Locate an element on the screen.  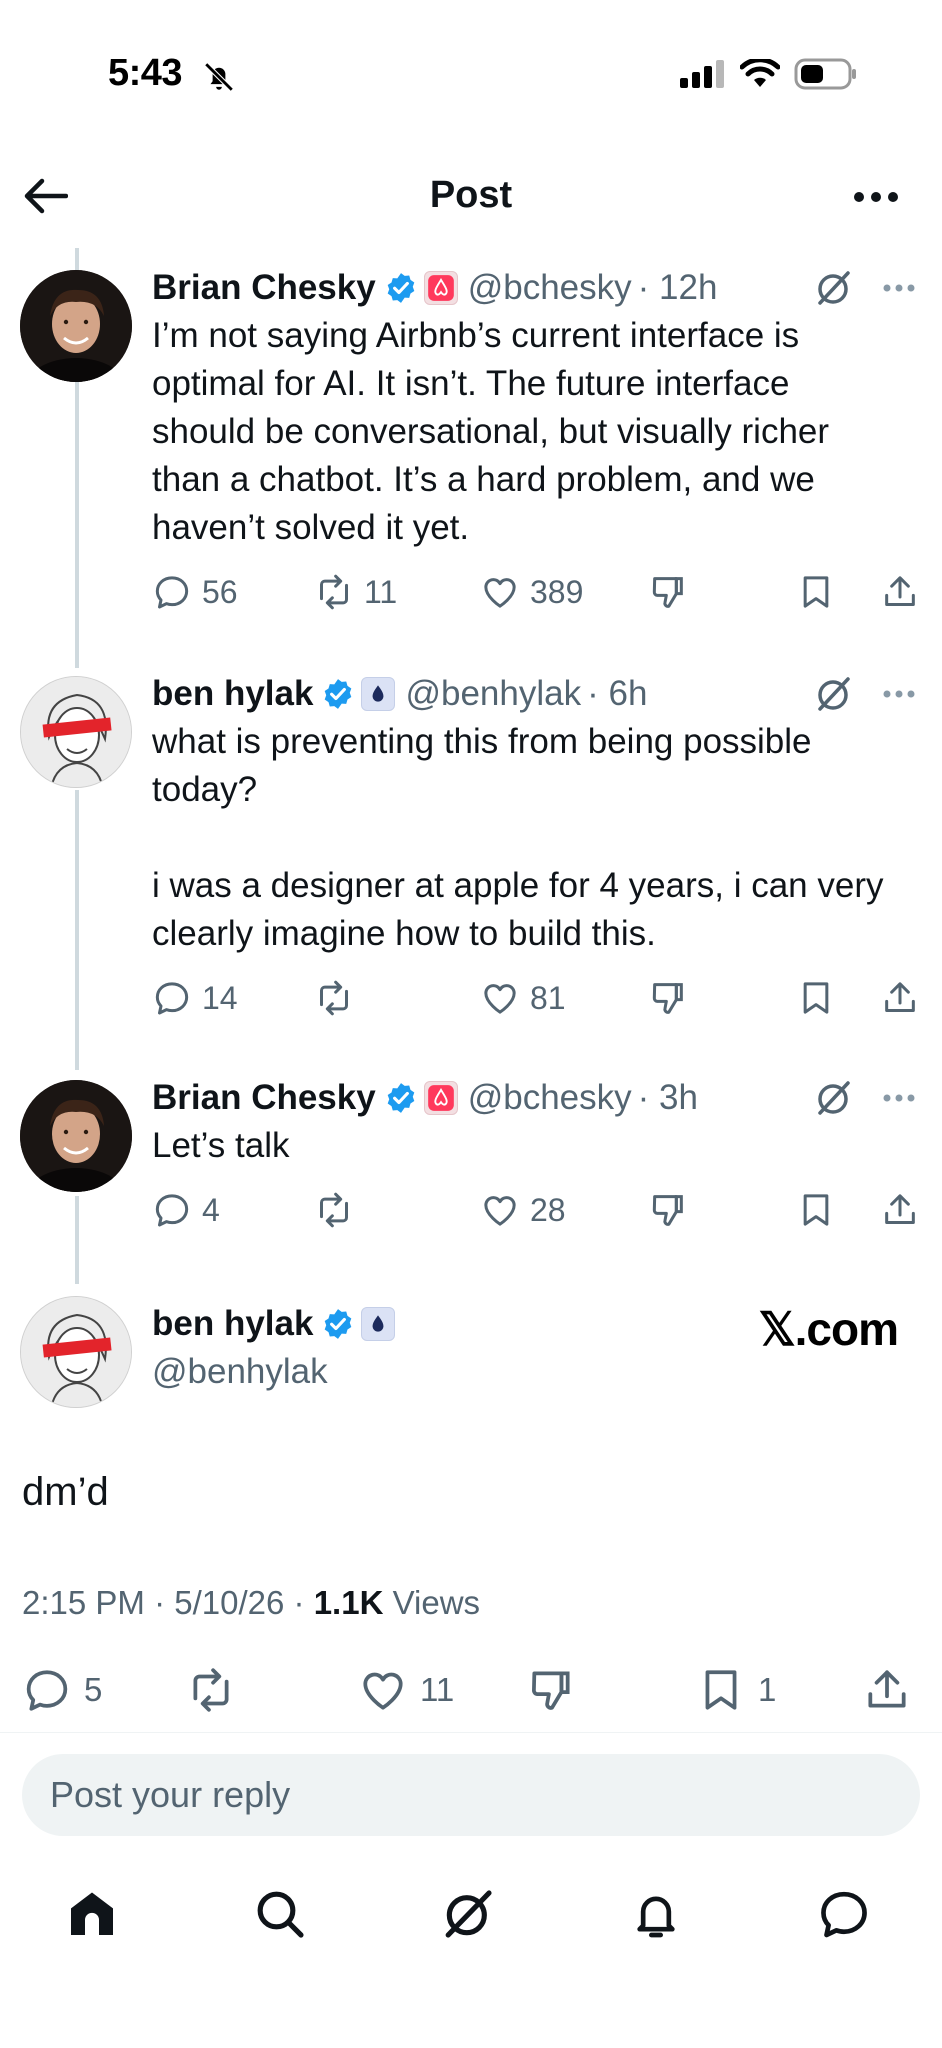
bookmark-button: 1 is located at coordinates (736, 1690).